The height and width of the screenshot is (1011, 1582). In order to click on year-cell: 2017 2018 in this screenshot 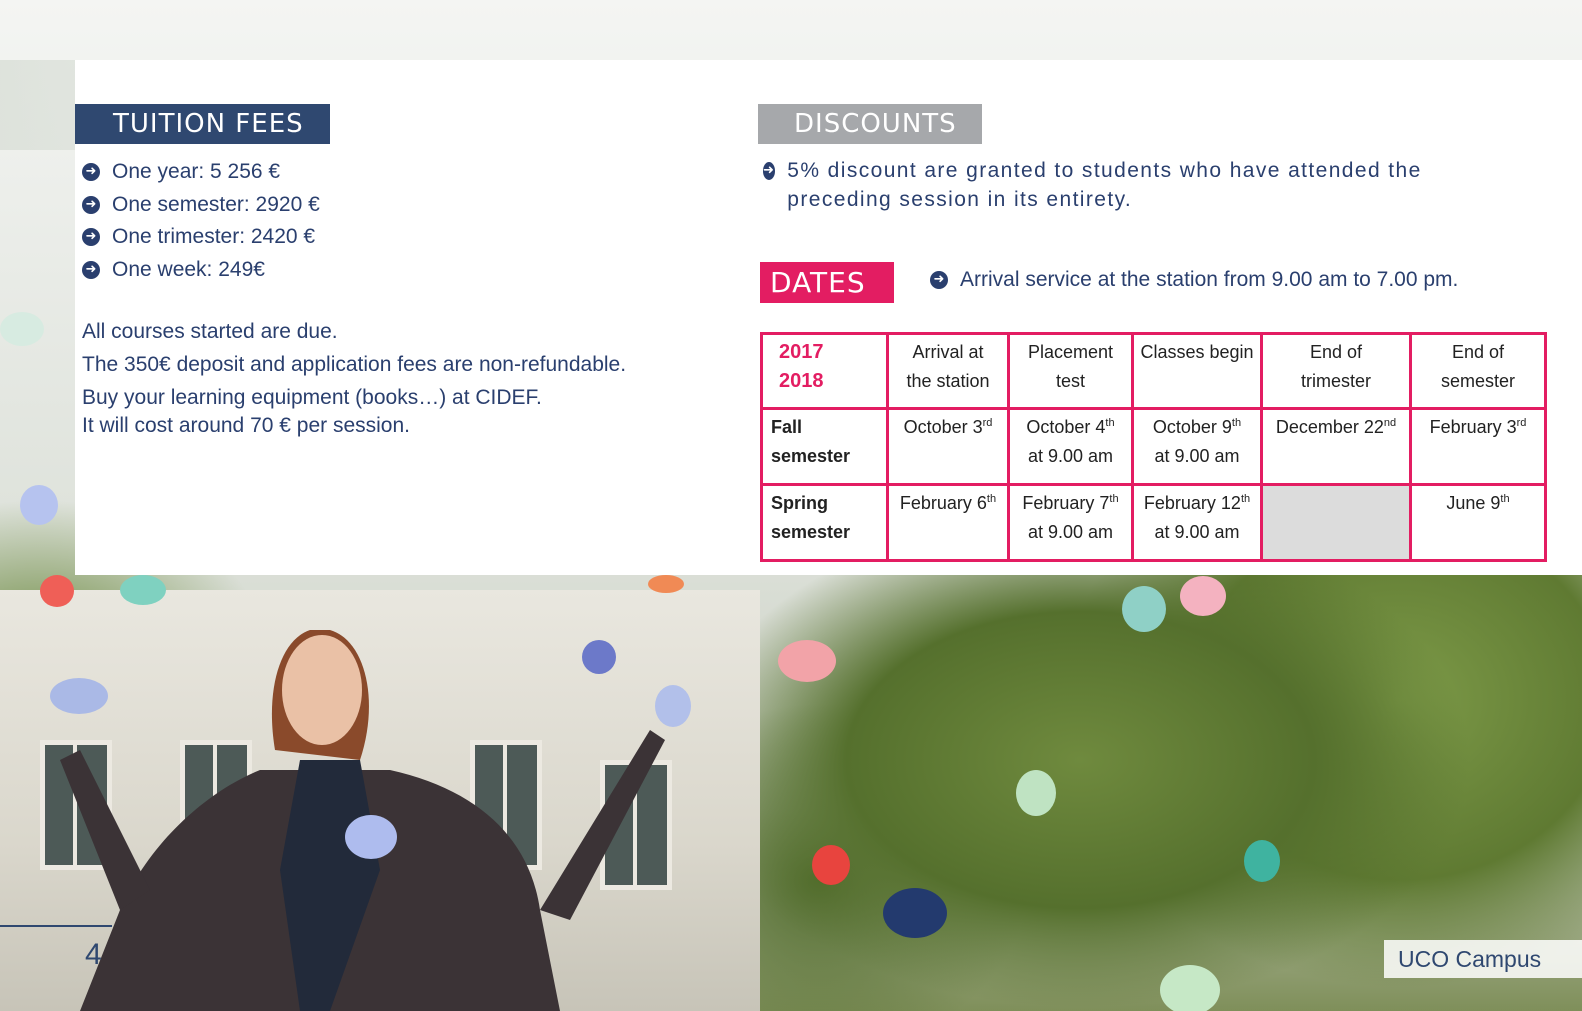, I will do `click(824, 371)`.